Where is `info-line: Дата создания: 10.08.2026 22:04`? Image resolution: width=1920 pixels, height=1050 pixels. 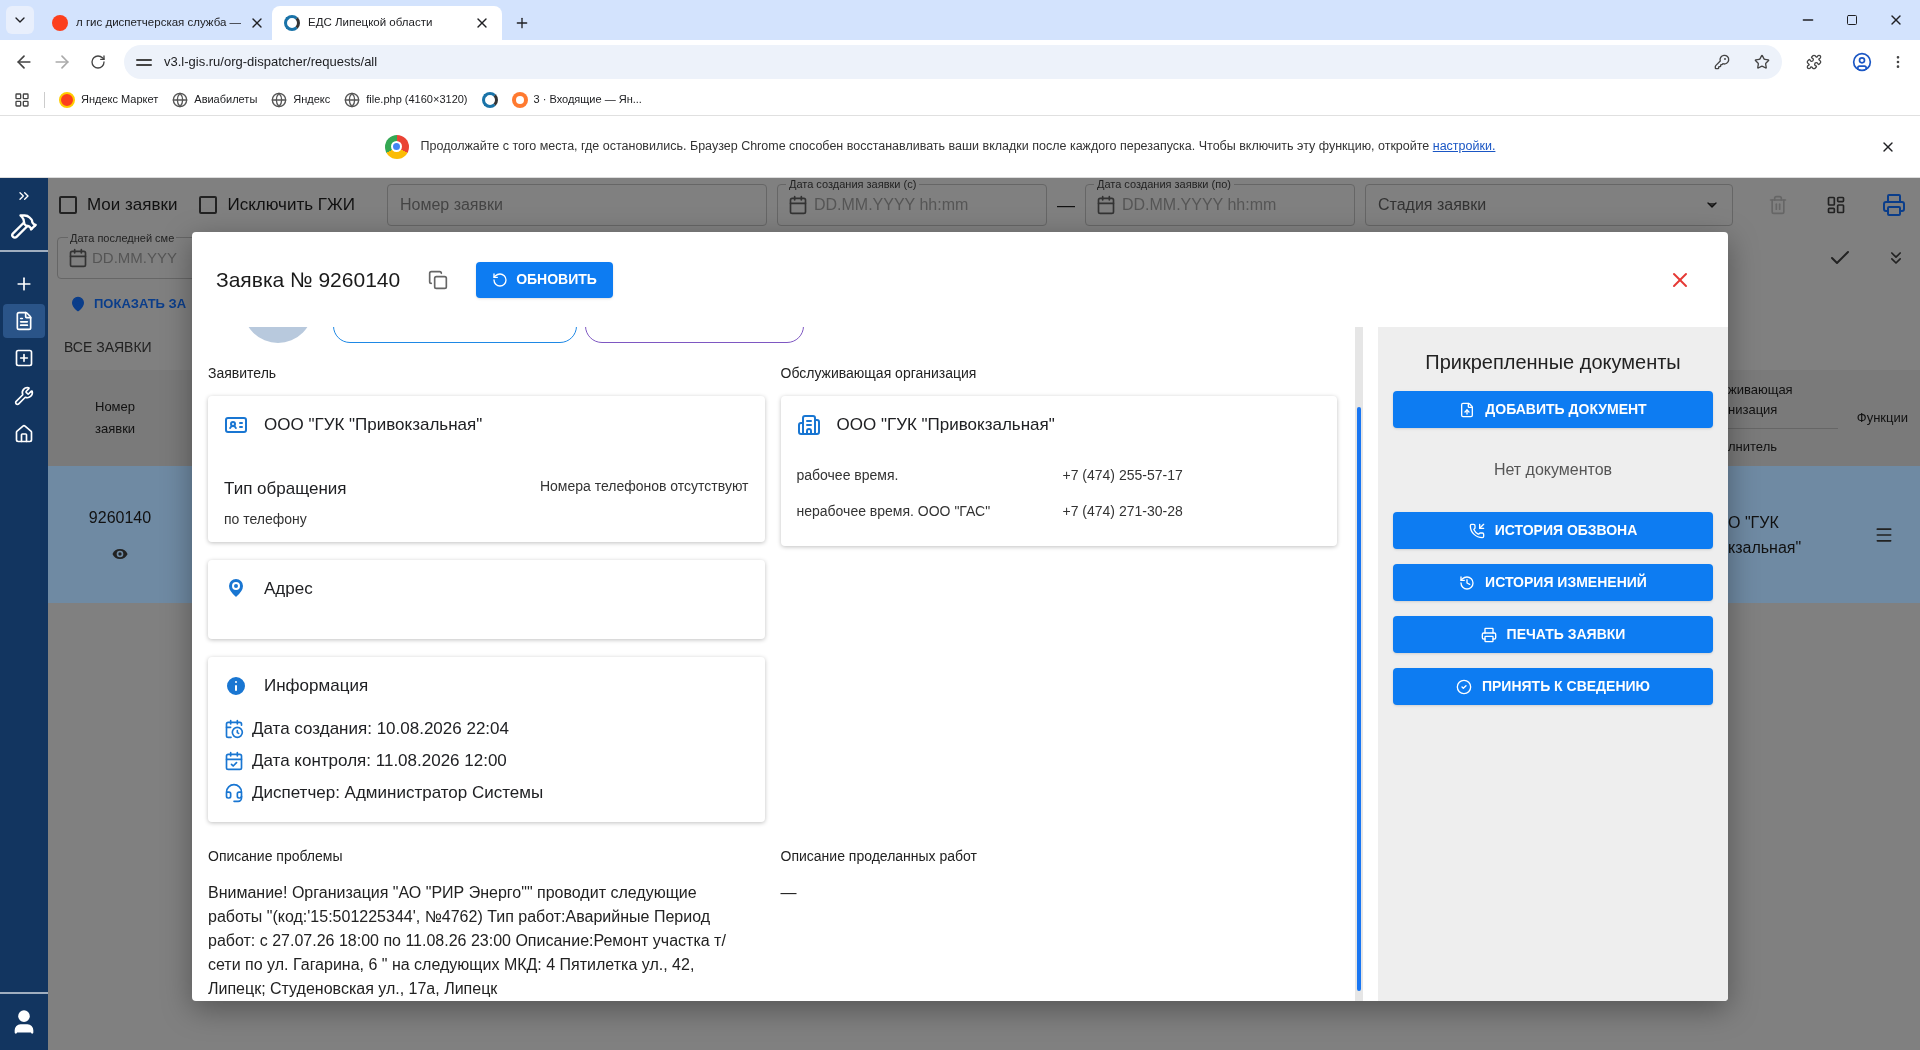
info-line: Дата создания: 10.08.2026 22:04 is located at coordinates (380, 728).